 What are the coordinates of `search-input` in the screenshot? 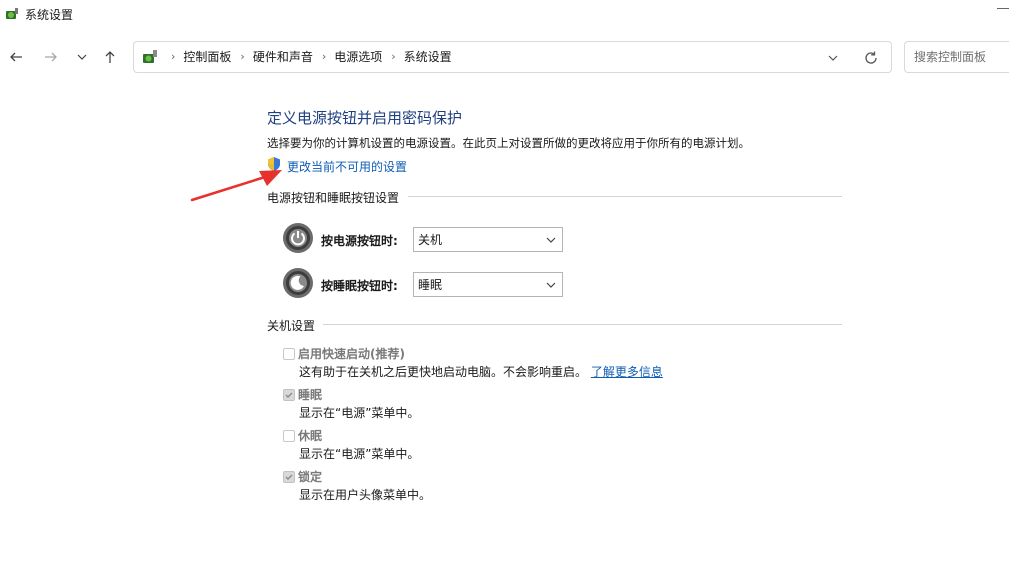 It's located at (956, 57).